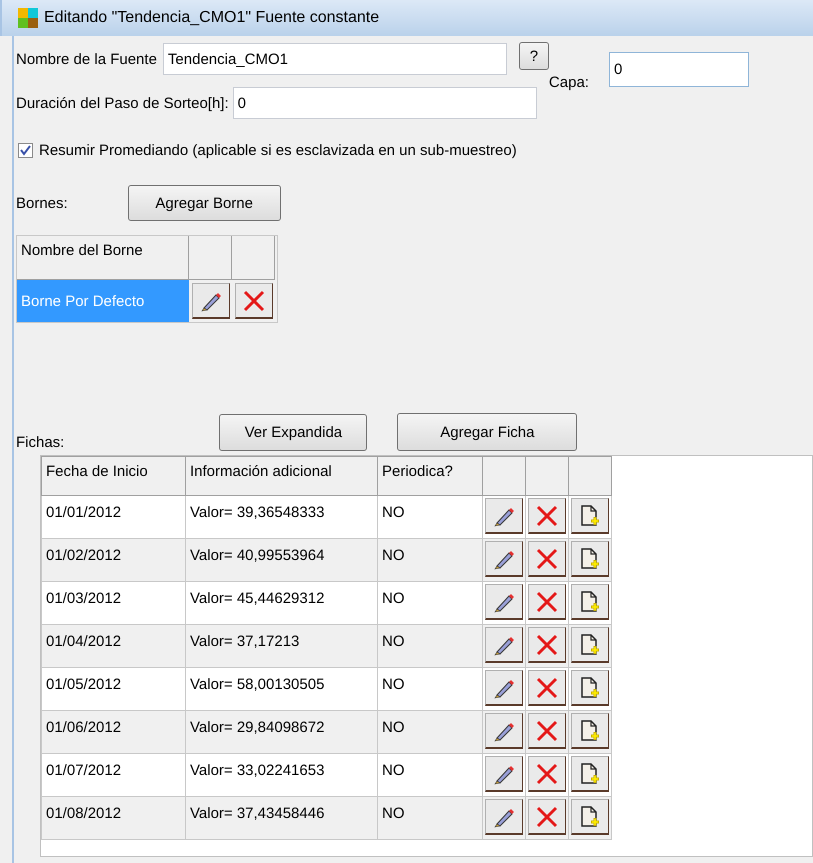 Image resolution: width=813 pixels, height=863 pixels. I want to click on table-cell: 01/02/2012, so click(114, 560).